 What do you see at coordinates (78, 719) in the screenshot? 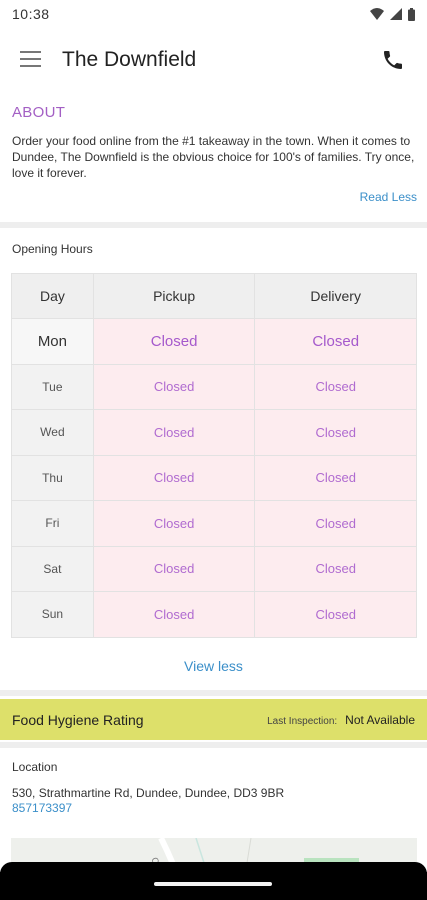
I see `food-hygiene-title: Food Hygiene Rating` at bounding box center [78, 719].